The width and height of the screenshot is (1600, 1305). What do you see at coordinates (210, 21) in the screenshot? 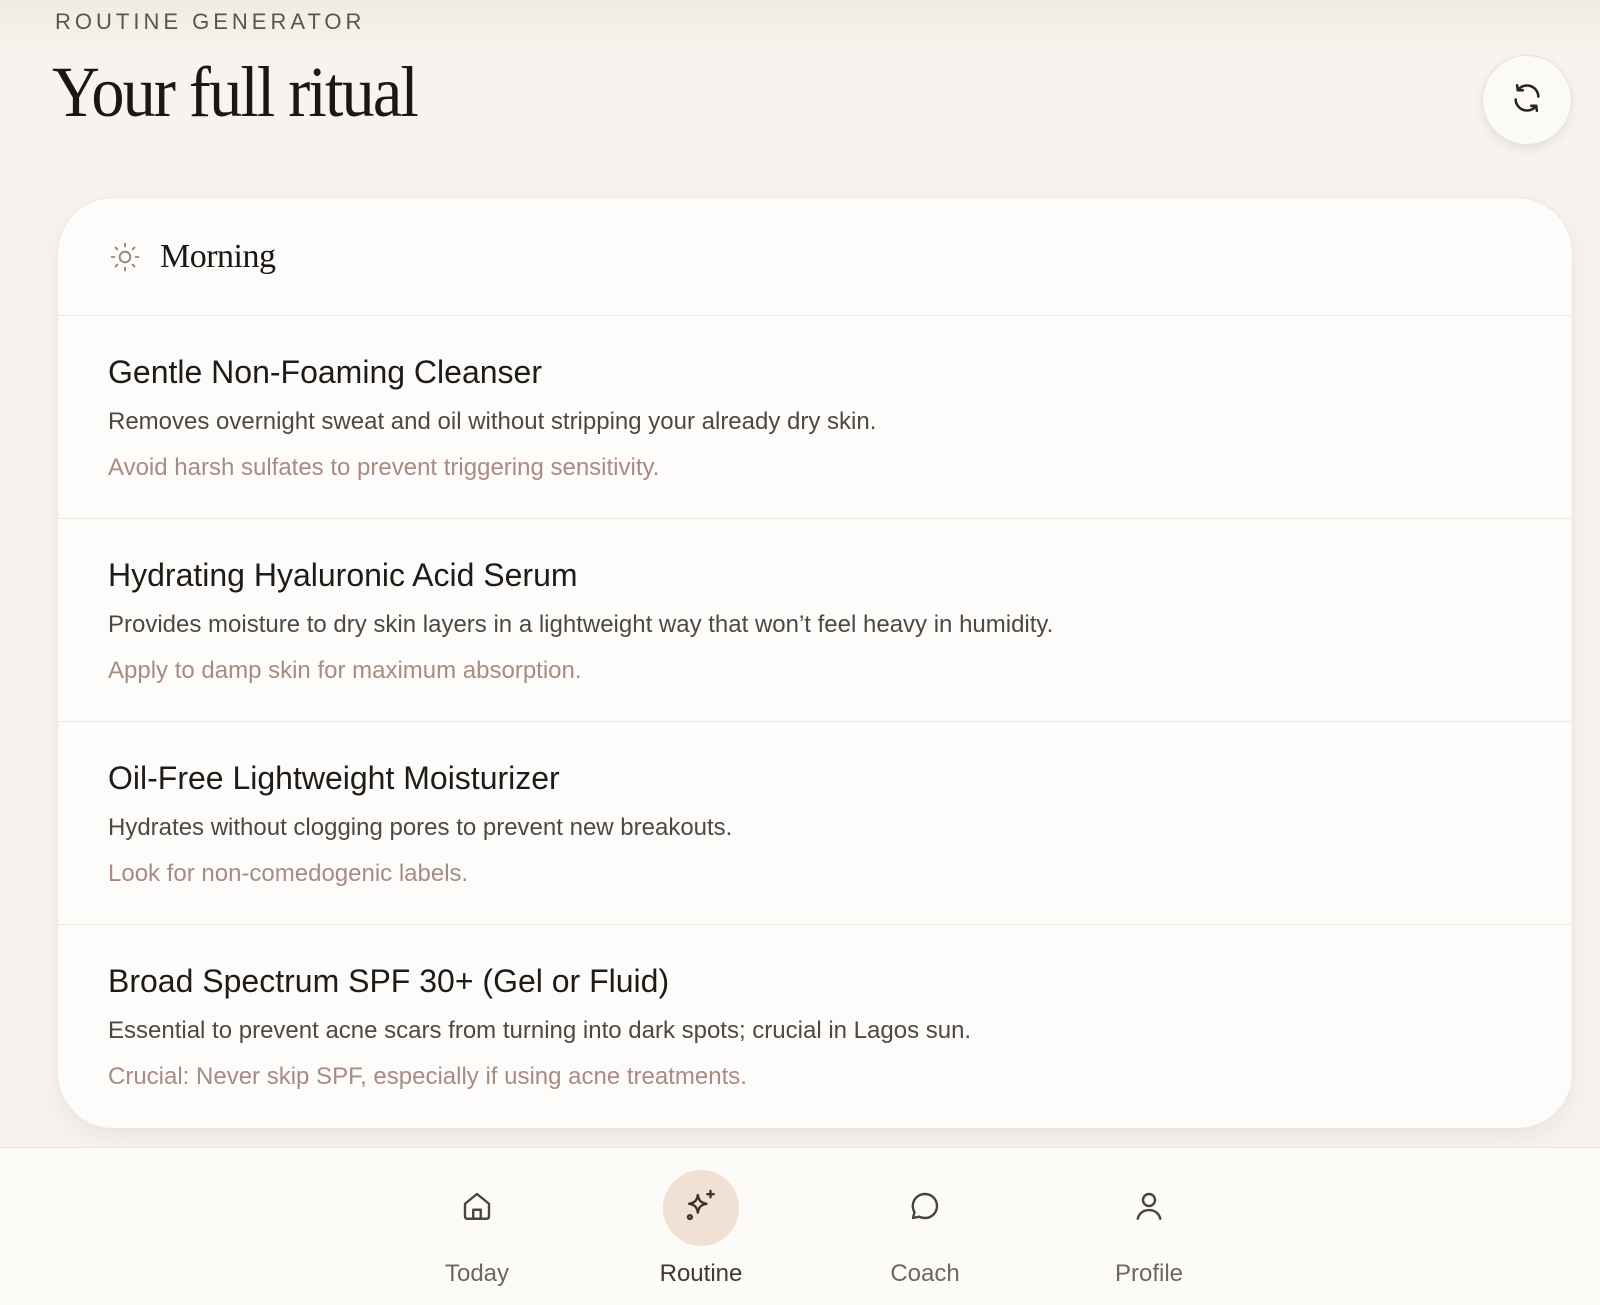
I see `page-eyebrow: ROUTINE GENERATOR` at bounding box center [210, 21].